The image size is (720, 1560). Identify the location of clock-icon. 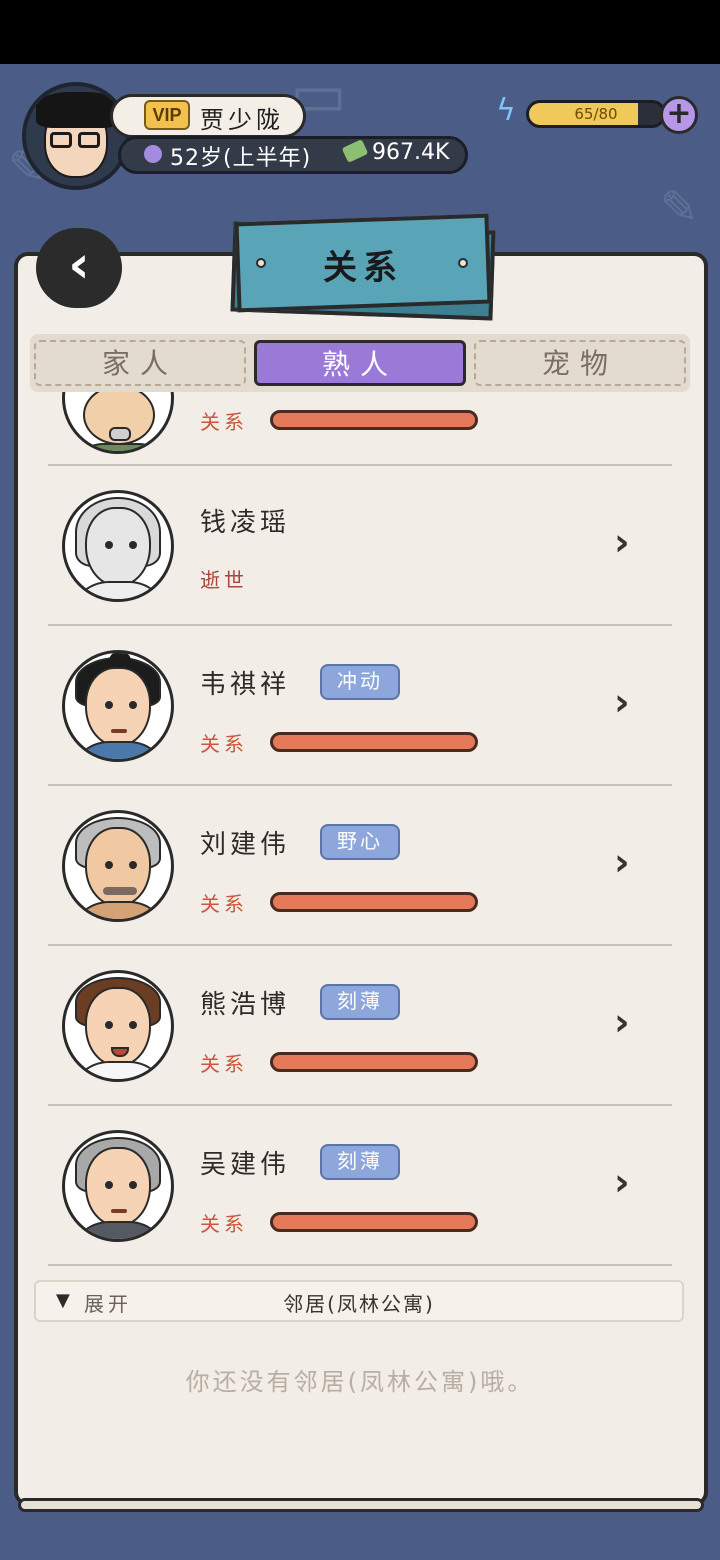
(153, 154).